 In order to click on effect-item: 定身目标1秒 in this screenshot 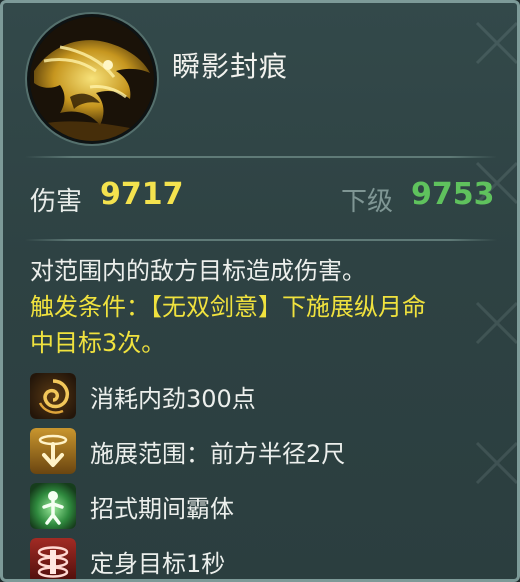, I will do `click(265, 556)`.